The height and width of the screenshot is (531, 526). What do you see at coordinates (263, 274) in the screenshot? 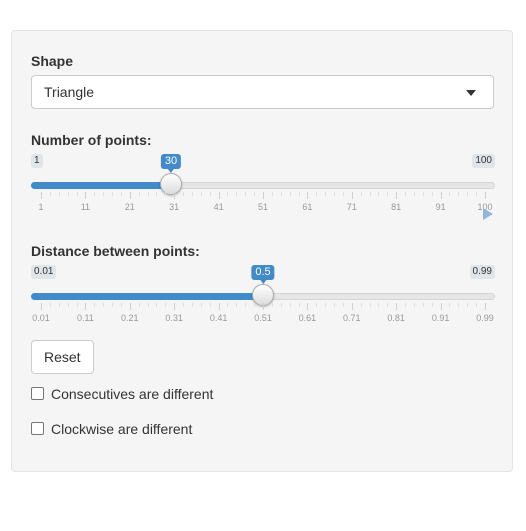
I see `distance-value-label: 0.5` at bounding box center [263, 274].